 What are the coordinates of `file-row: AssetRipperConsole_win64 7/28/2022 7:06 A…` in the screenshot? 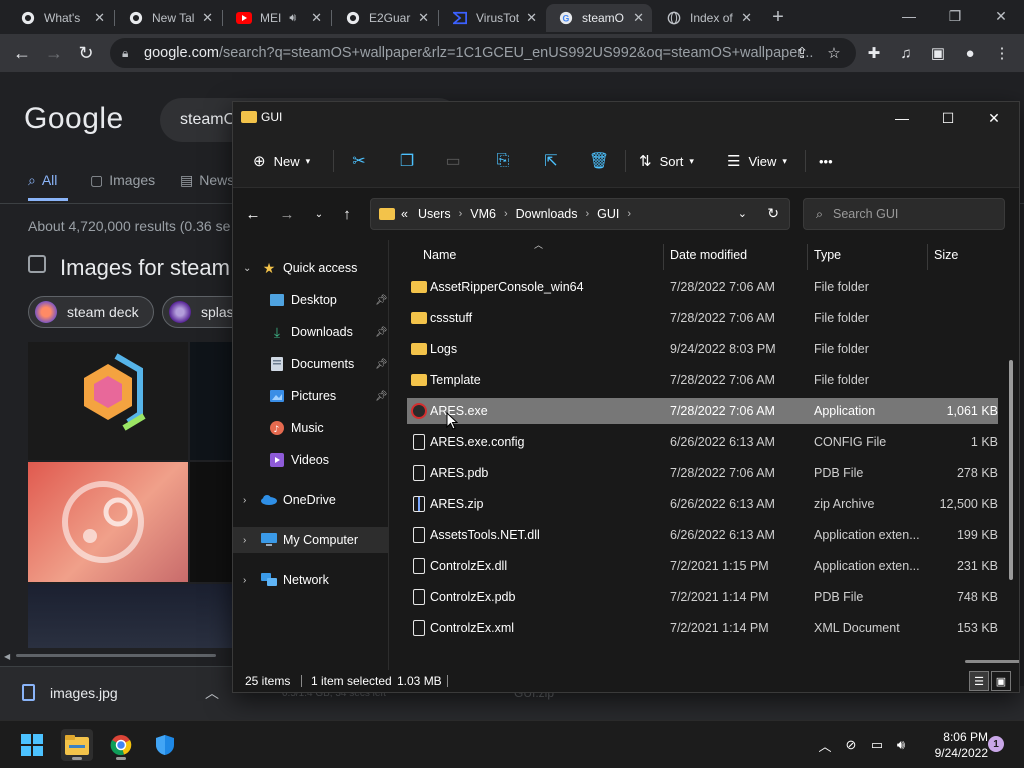 It's located at (702, 287).